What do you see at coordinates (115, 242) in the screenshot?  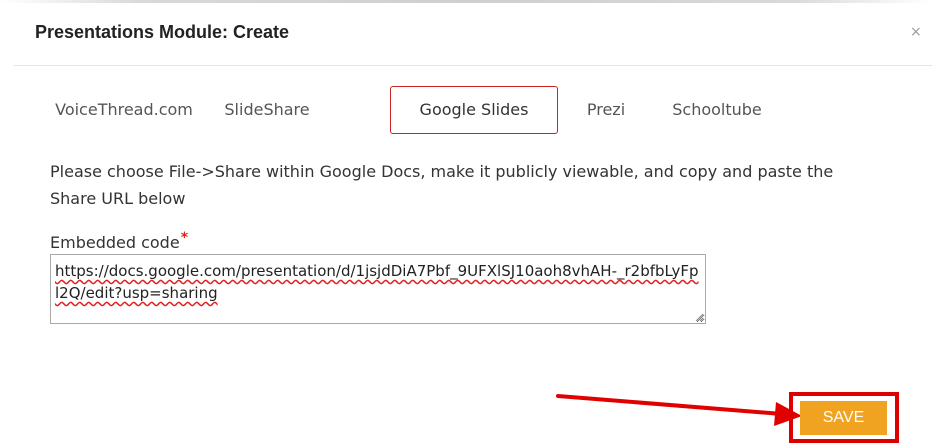 I see `embedded-code-label-text: Embedded code` at bounding box center [115, 242].